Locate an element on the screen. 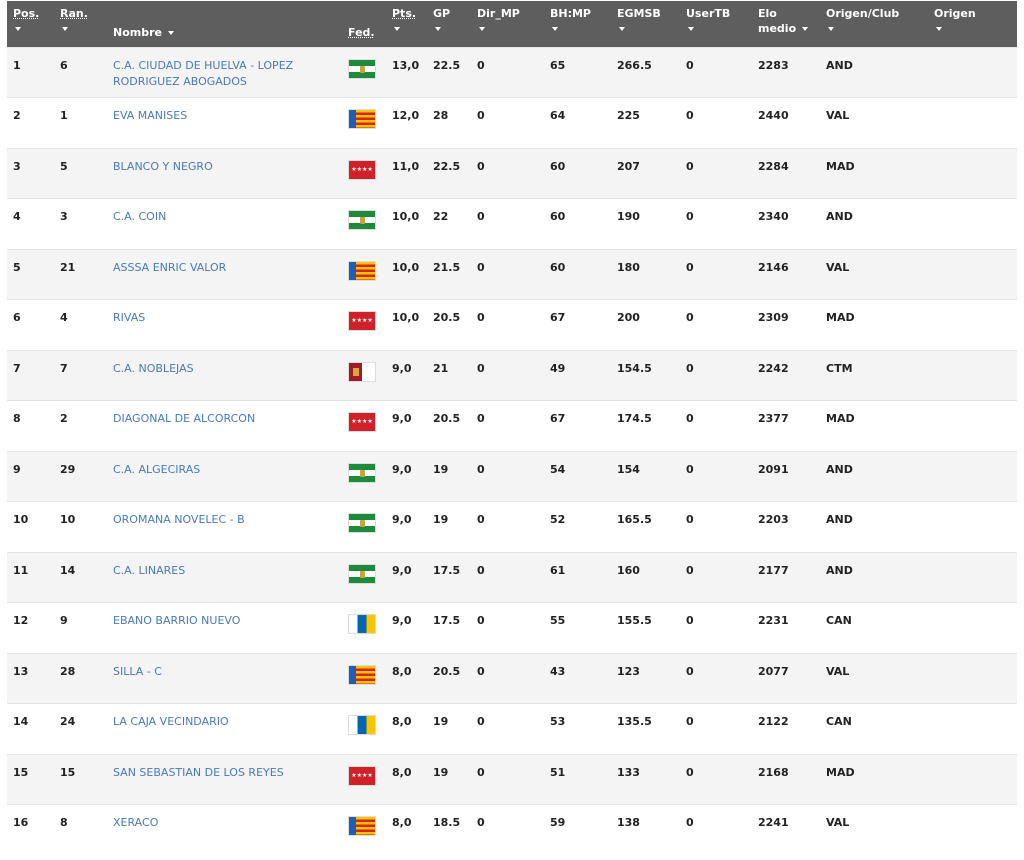 This screenshot has height=860, width=1024. cell-pts: 13,0 is located at coordinates (406, 72).